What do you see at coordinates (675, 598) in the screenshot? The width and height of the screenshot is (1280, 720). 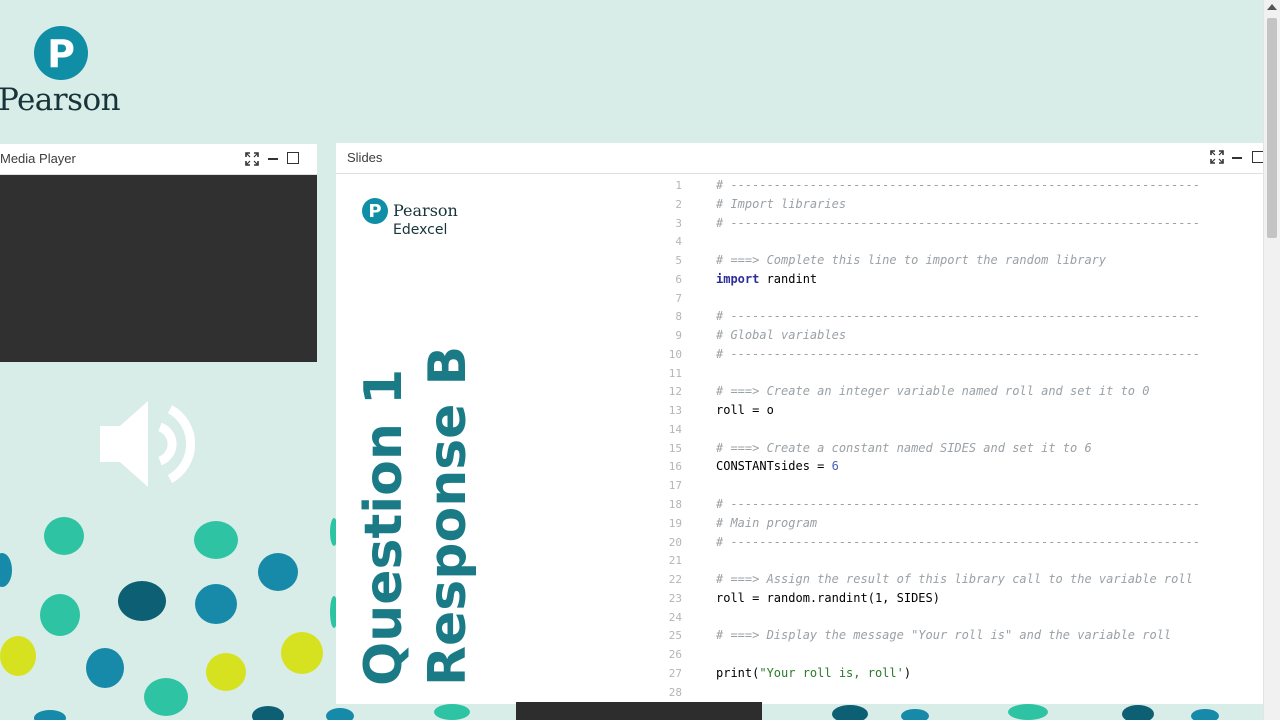 I see `line-number: 23` at bounding box center [675, 598].